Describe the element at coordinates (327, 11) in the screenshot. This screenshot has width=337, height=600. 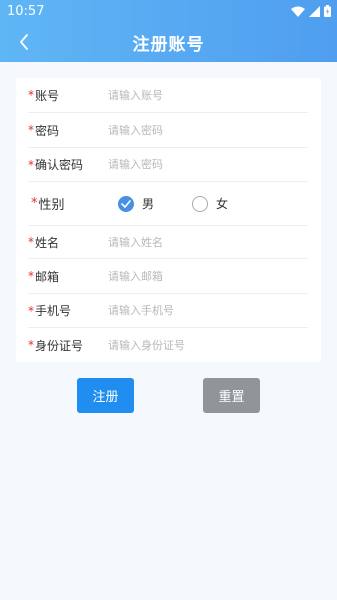
I see `battery-icon` at that location.